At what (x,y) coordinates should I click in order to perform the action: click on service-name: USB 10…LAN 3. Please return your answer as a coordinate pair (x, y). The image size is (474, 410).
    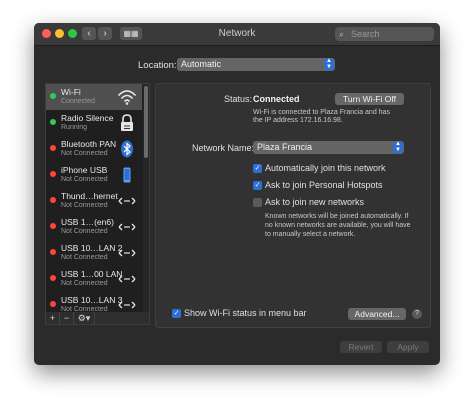
    Looking at the image, I should click on (92, 300).